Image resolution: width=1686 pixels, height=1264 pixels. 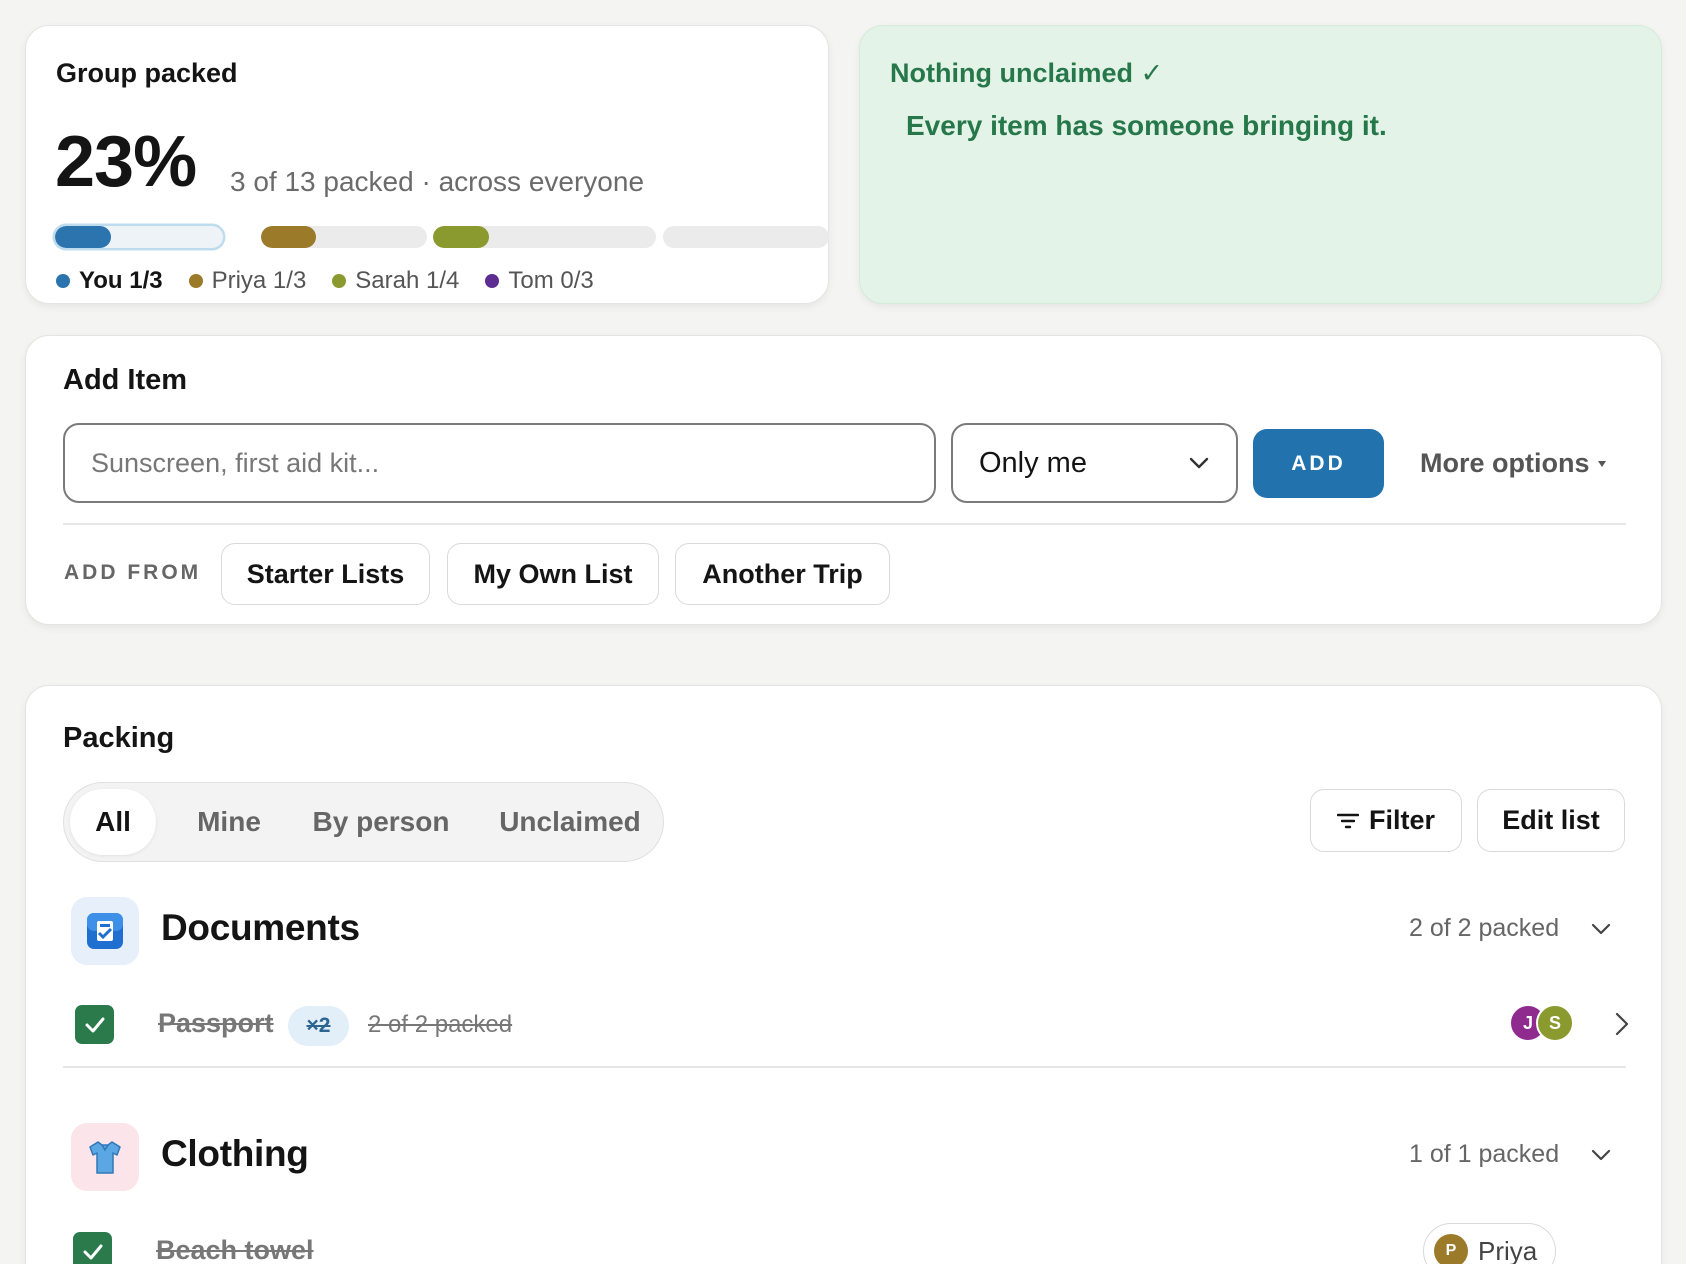 What do you see at coordinates (63, 281) in the screenshot?
I see `legend-dot-you` at bounding box center [63, 281].